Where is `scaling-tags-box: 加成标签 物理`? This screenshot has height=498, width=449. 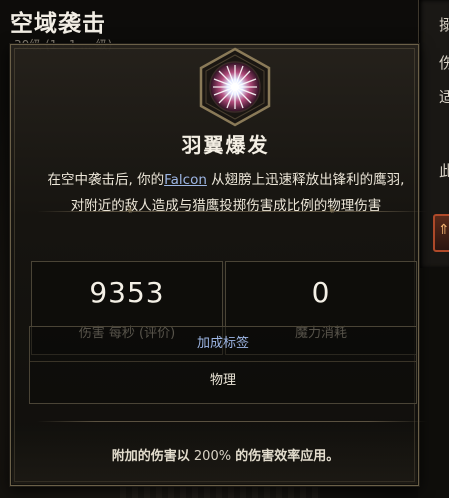
scaling-tags-box: 加成标签 物理 is located at coordinates (223, 365).